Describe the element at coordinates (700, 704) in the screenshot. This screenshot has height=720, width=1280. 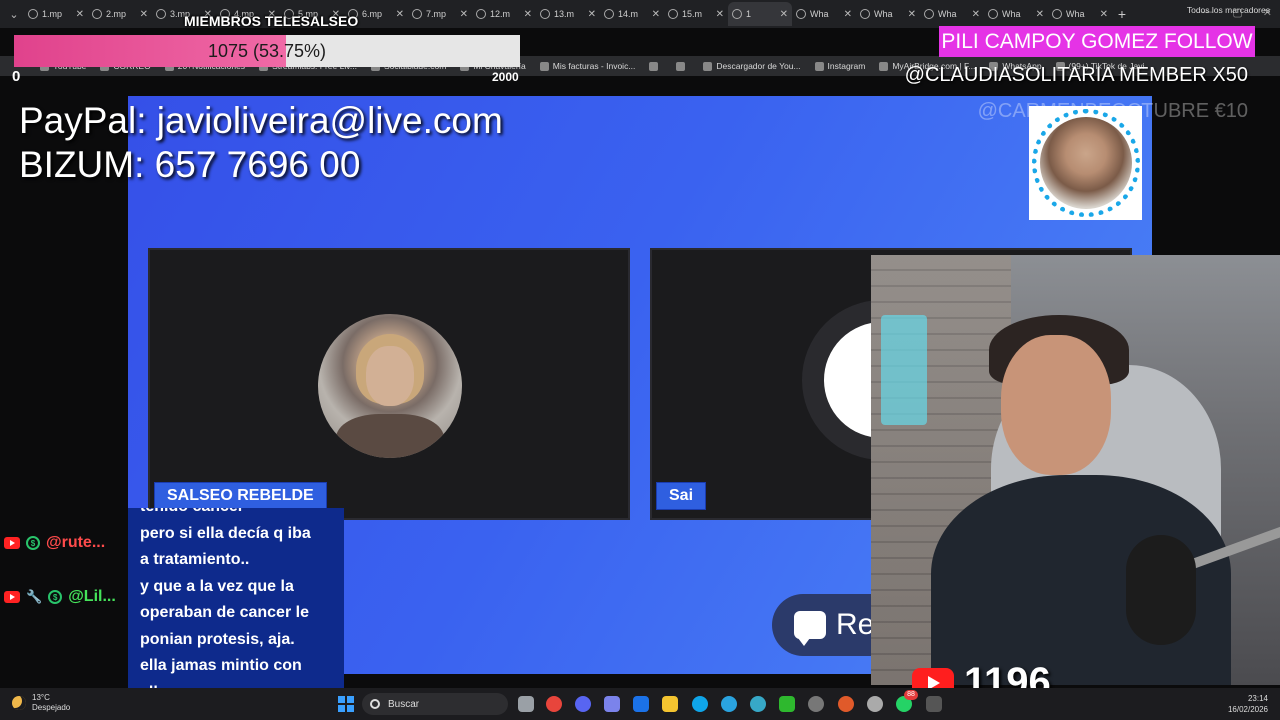
I see `edge-icon` at that location.